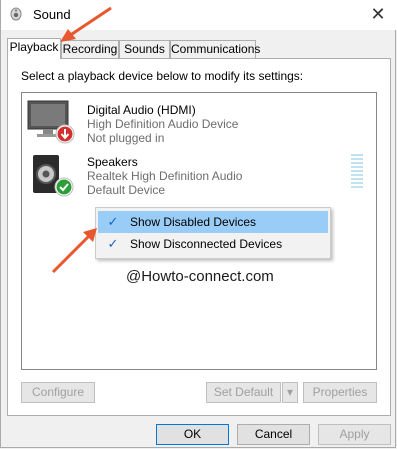  What do you see at coordinates (34, 48) in the screenshot?
I see `tab-playback: Playback` at bounding box center [34, 48].